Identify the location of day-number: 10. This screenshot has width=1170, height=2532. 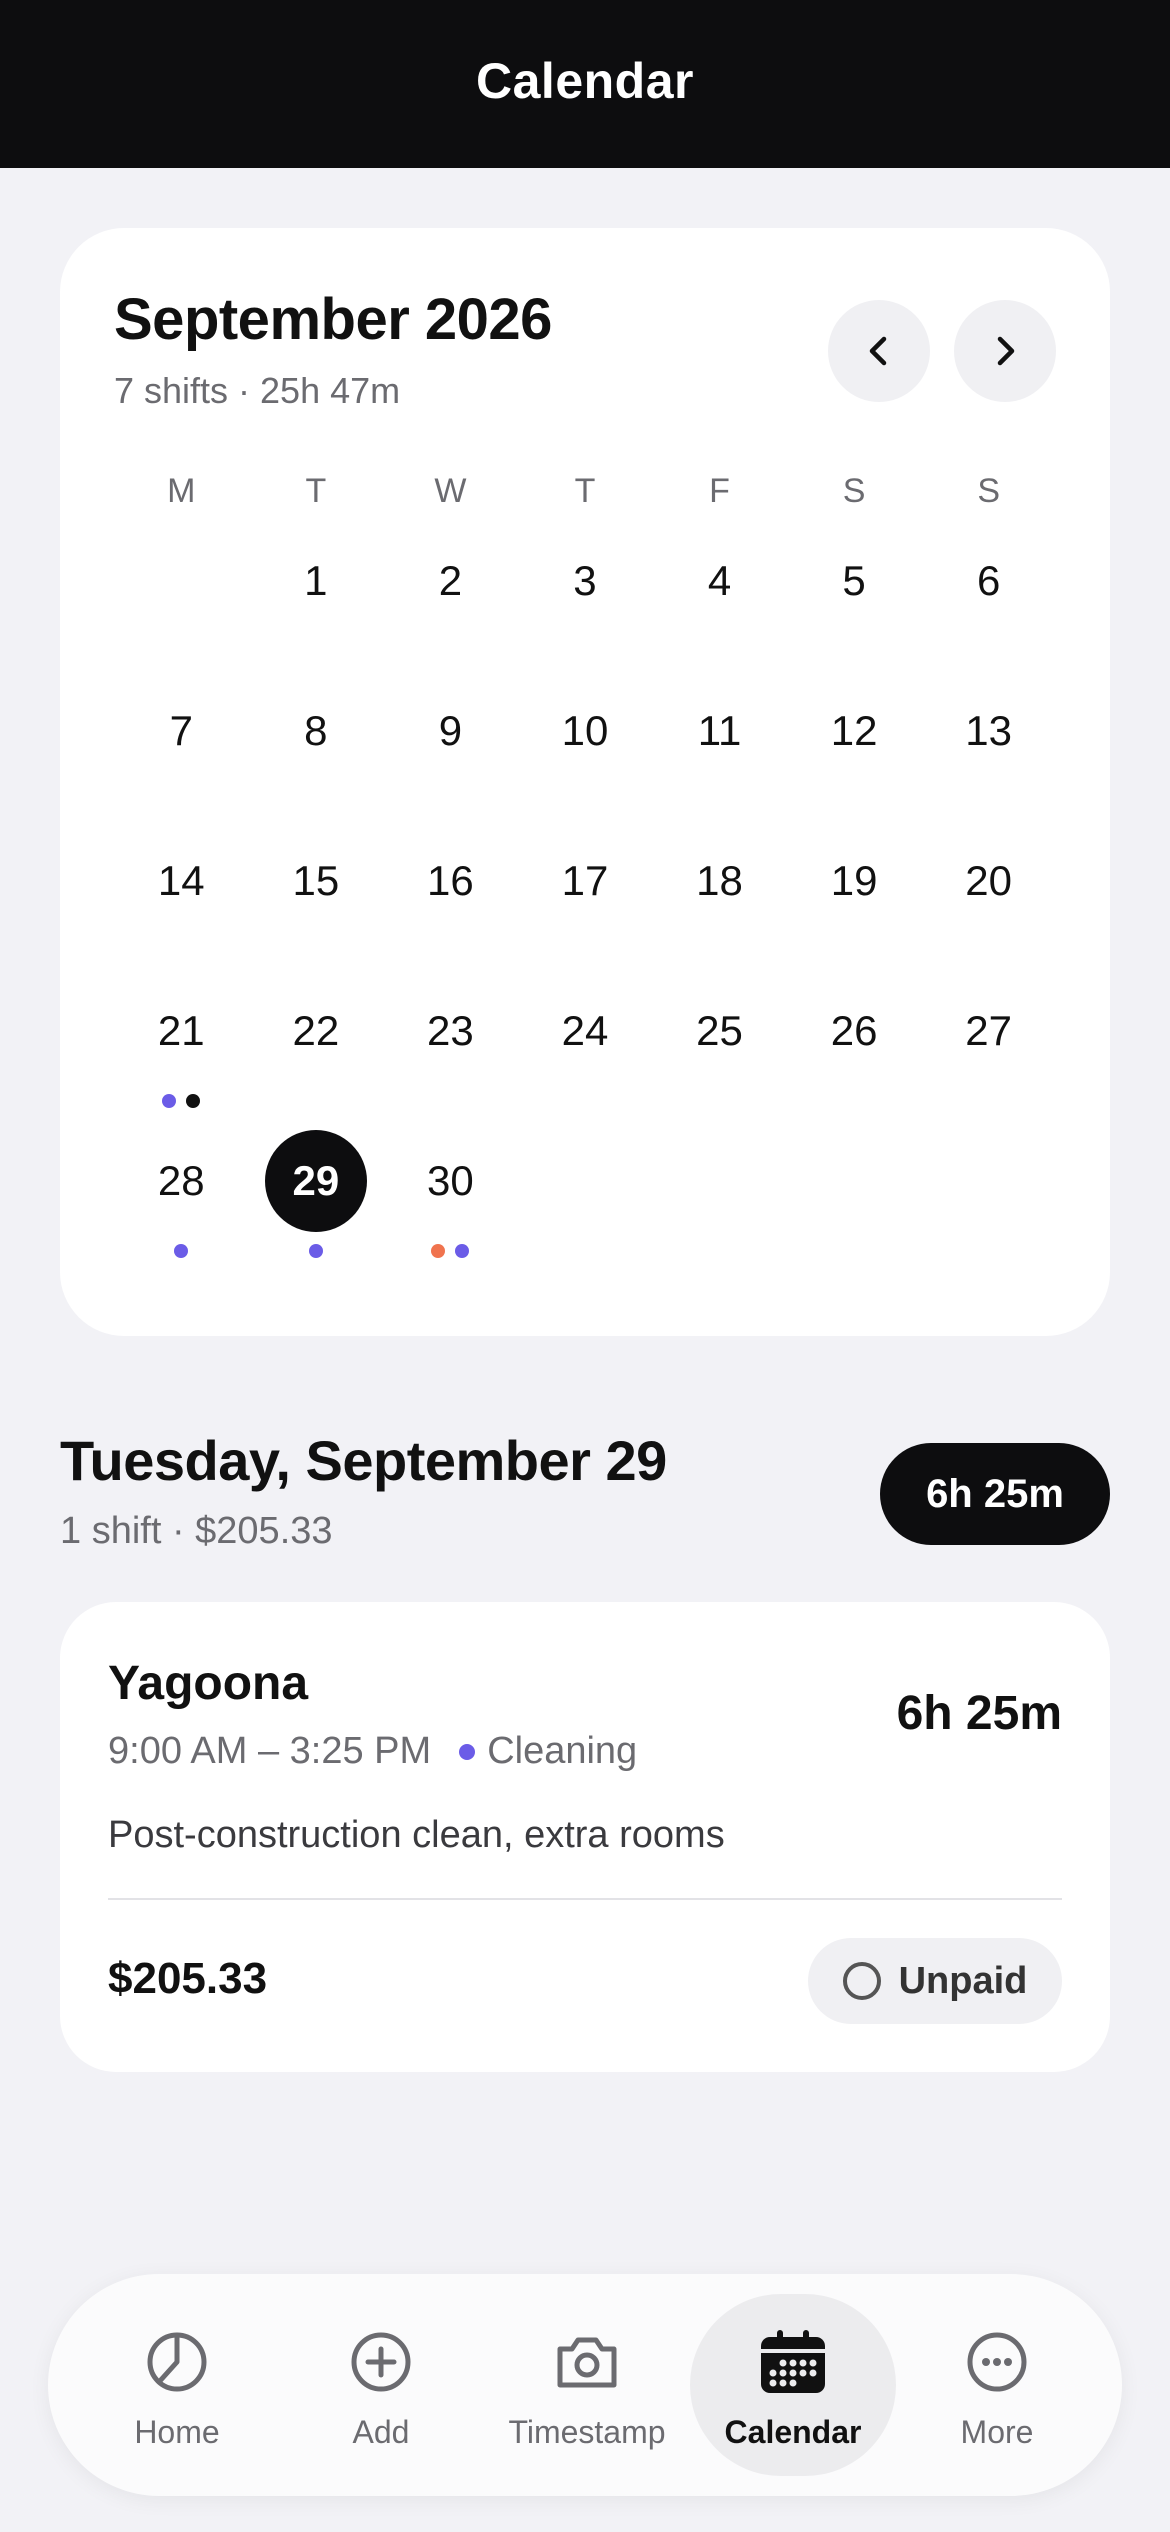
(585, 730).